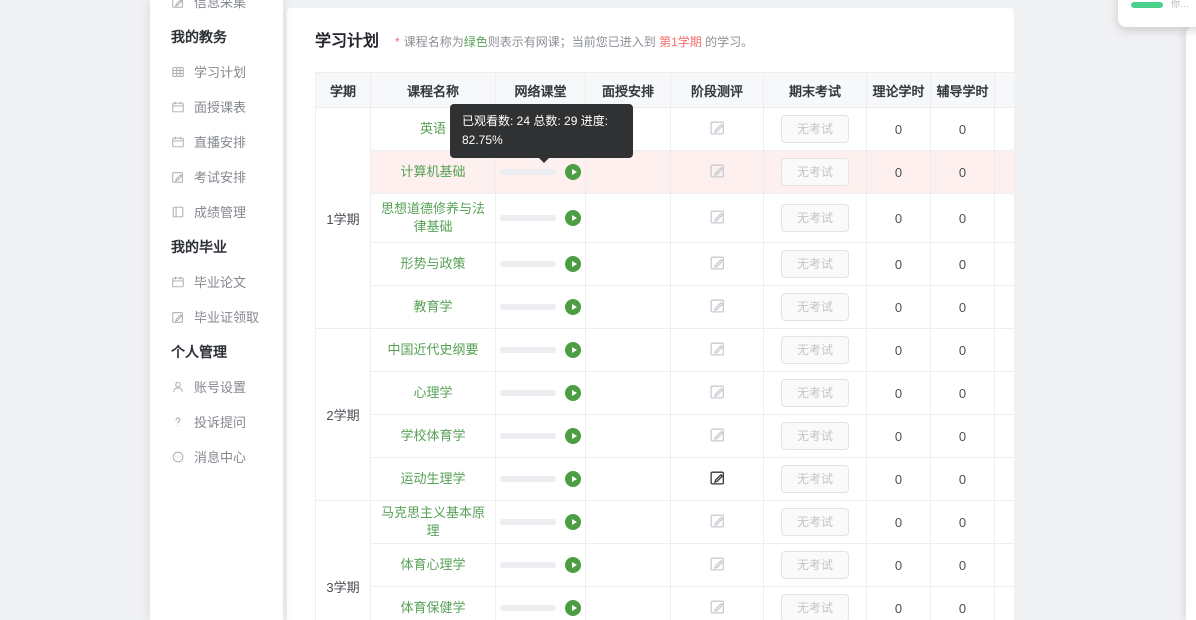  I want to click on course-link: 计算机基础, so click(432, 172).